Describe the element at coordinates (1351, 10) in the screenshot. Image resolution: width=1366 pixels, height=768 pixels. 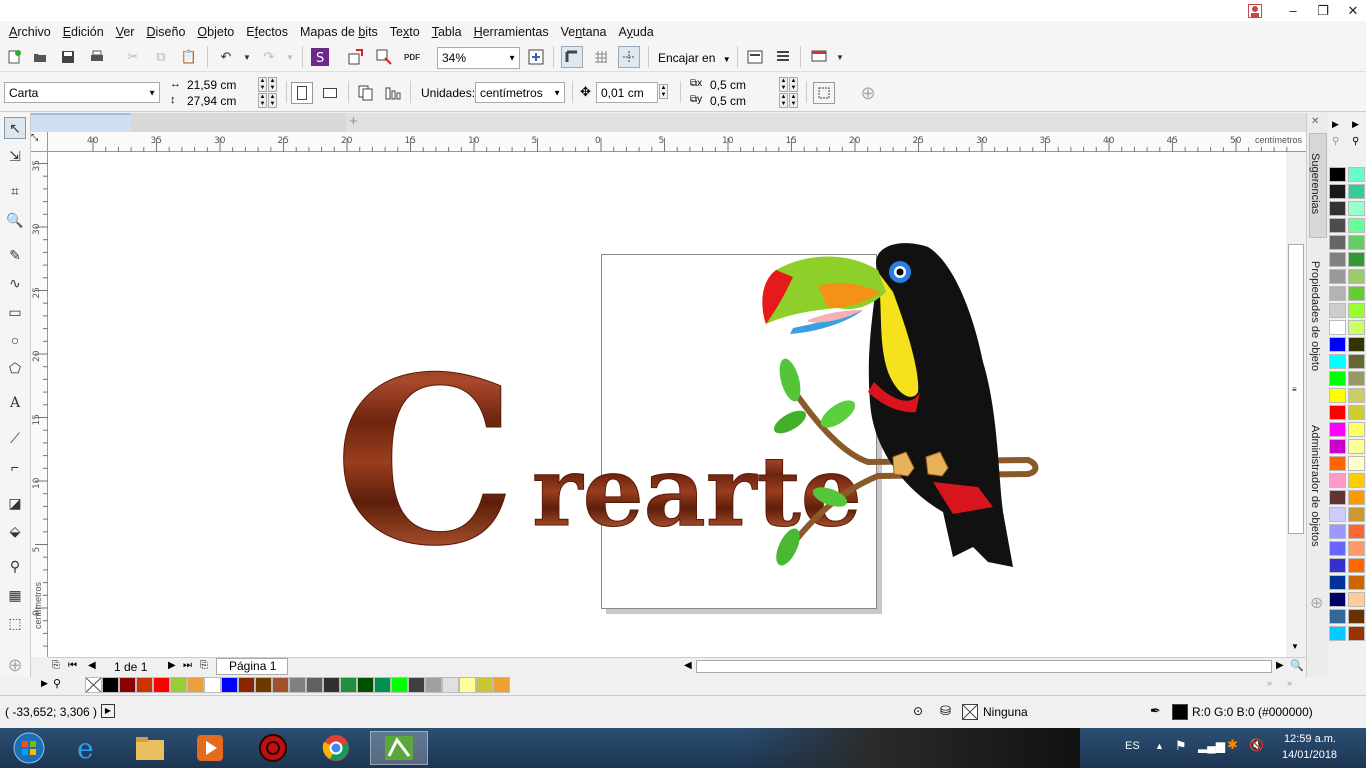
I see `close-icon: ✕` at that location.